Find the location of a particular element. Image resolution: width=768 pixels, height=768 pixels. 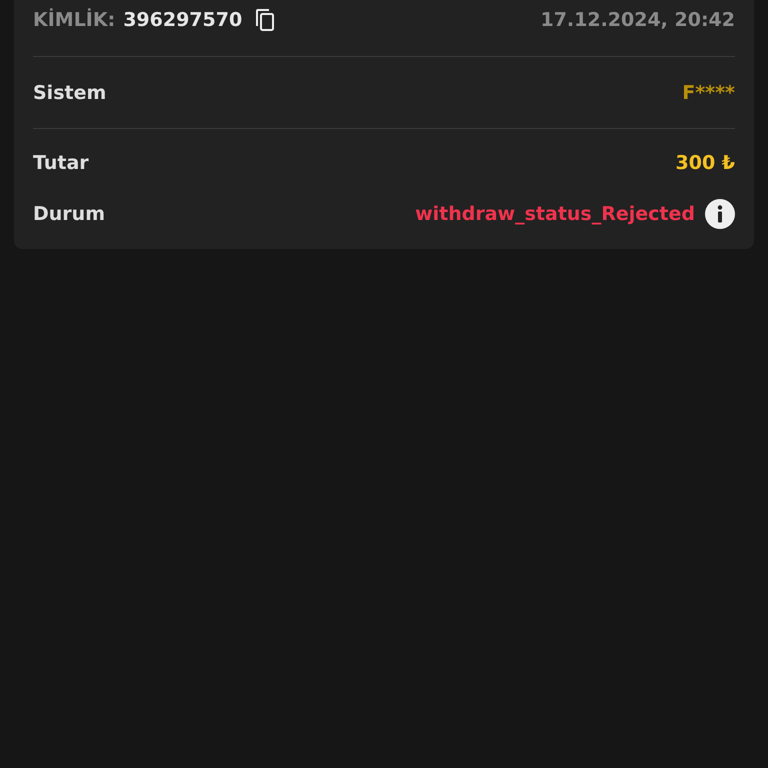

system-label: Sistem is located at coordinates (69, 93).